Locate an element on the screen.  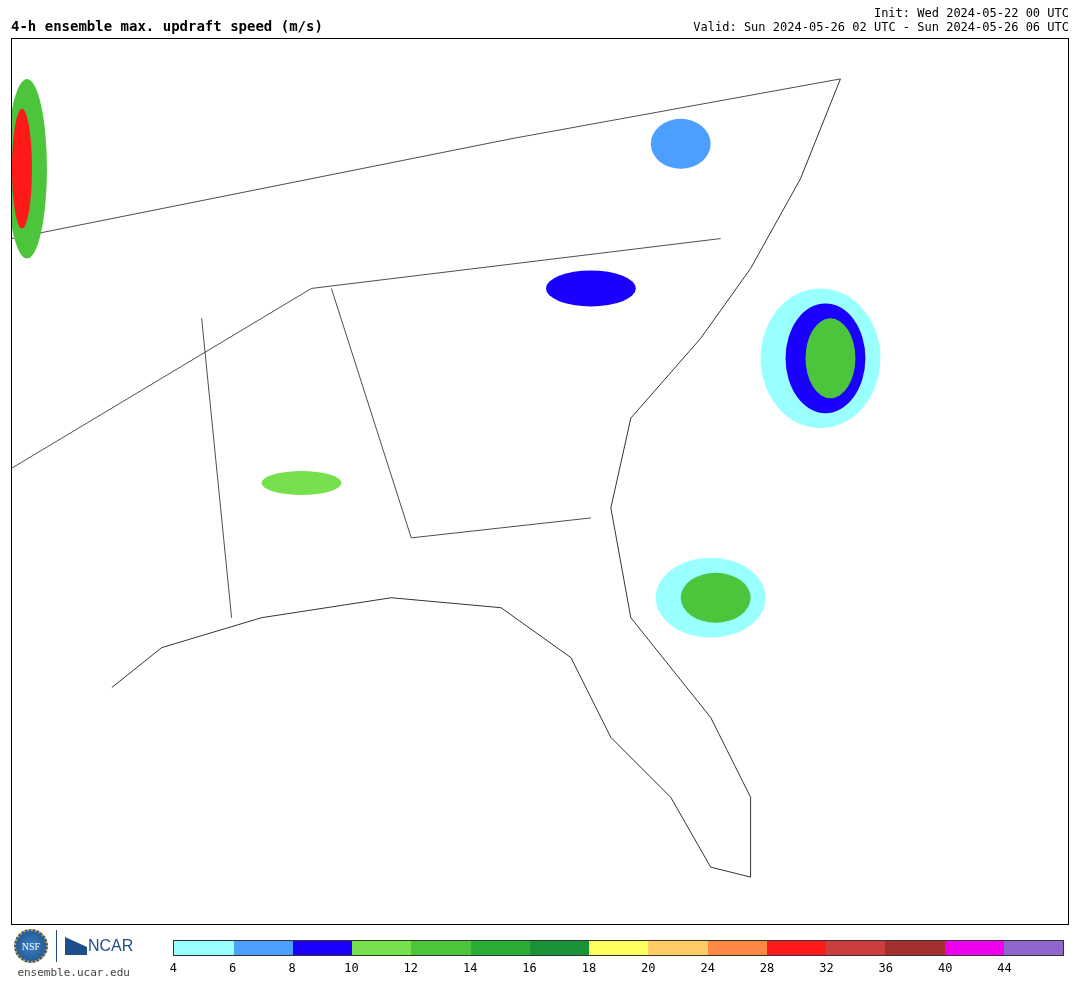
scale-tick-label: 20 is located at coordinates (648, 968).